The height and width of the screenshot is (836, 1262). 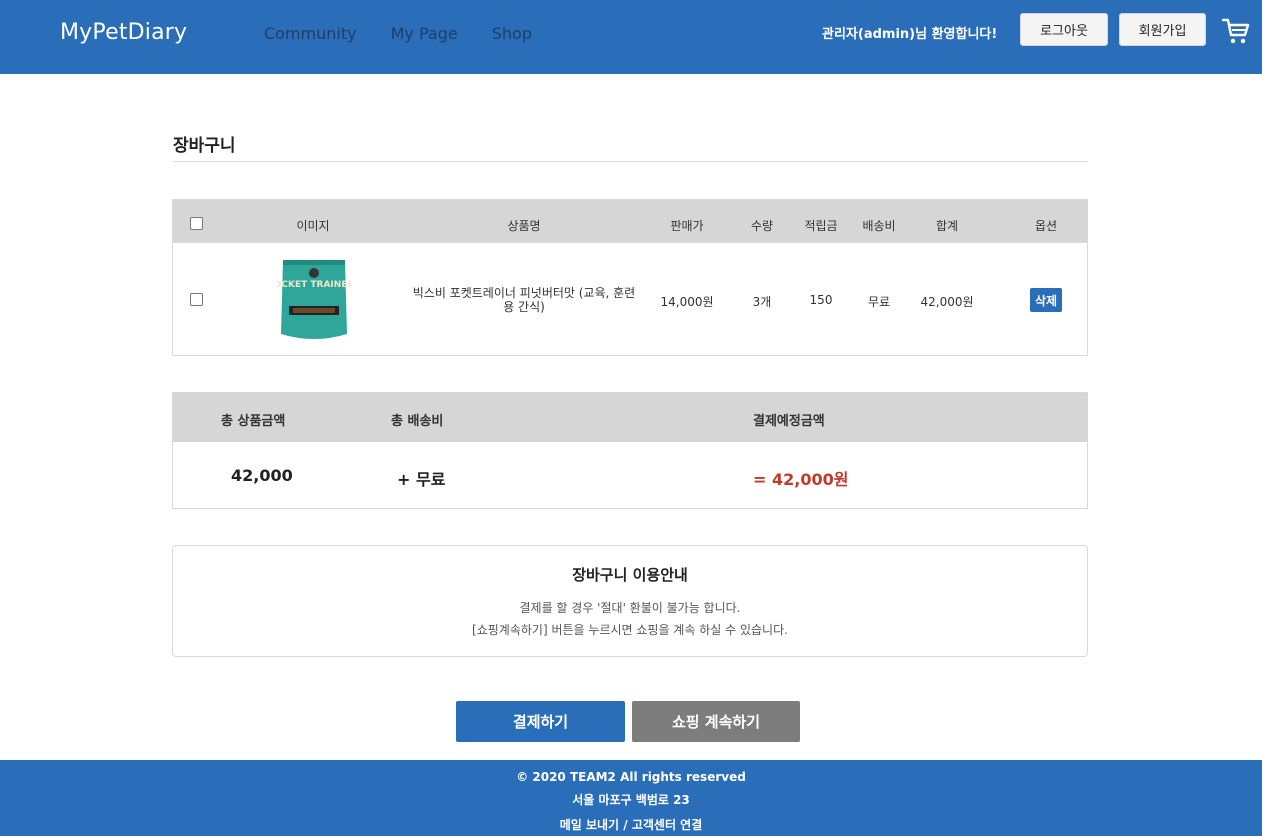 I want to click on item-total: 42,000원, so click(x=947, y=302).